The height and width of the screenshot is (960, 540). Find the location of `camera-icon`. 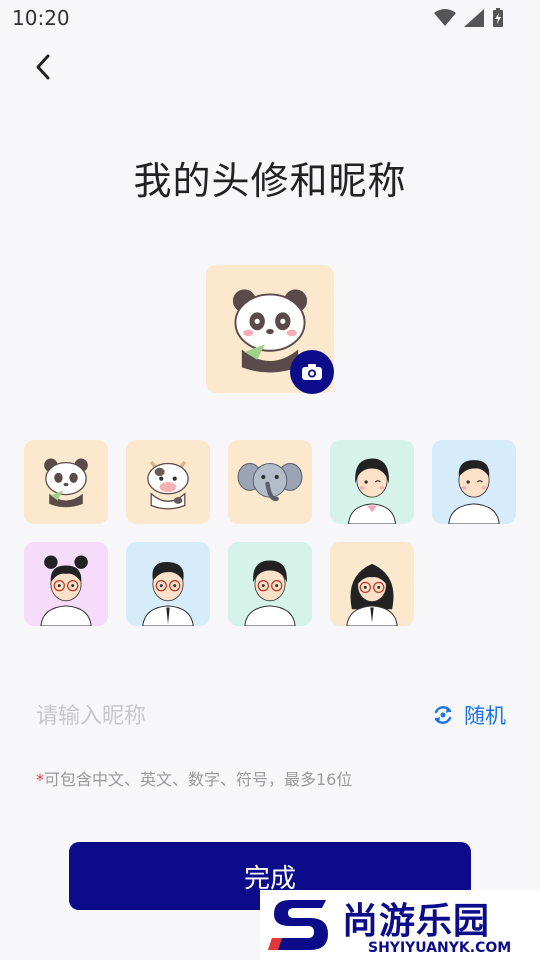

camera-icon is located at coordinates (312, 372).